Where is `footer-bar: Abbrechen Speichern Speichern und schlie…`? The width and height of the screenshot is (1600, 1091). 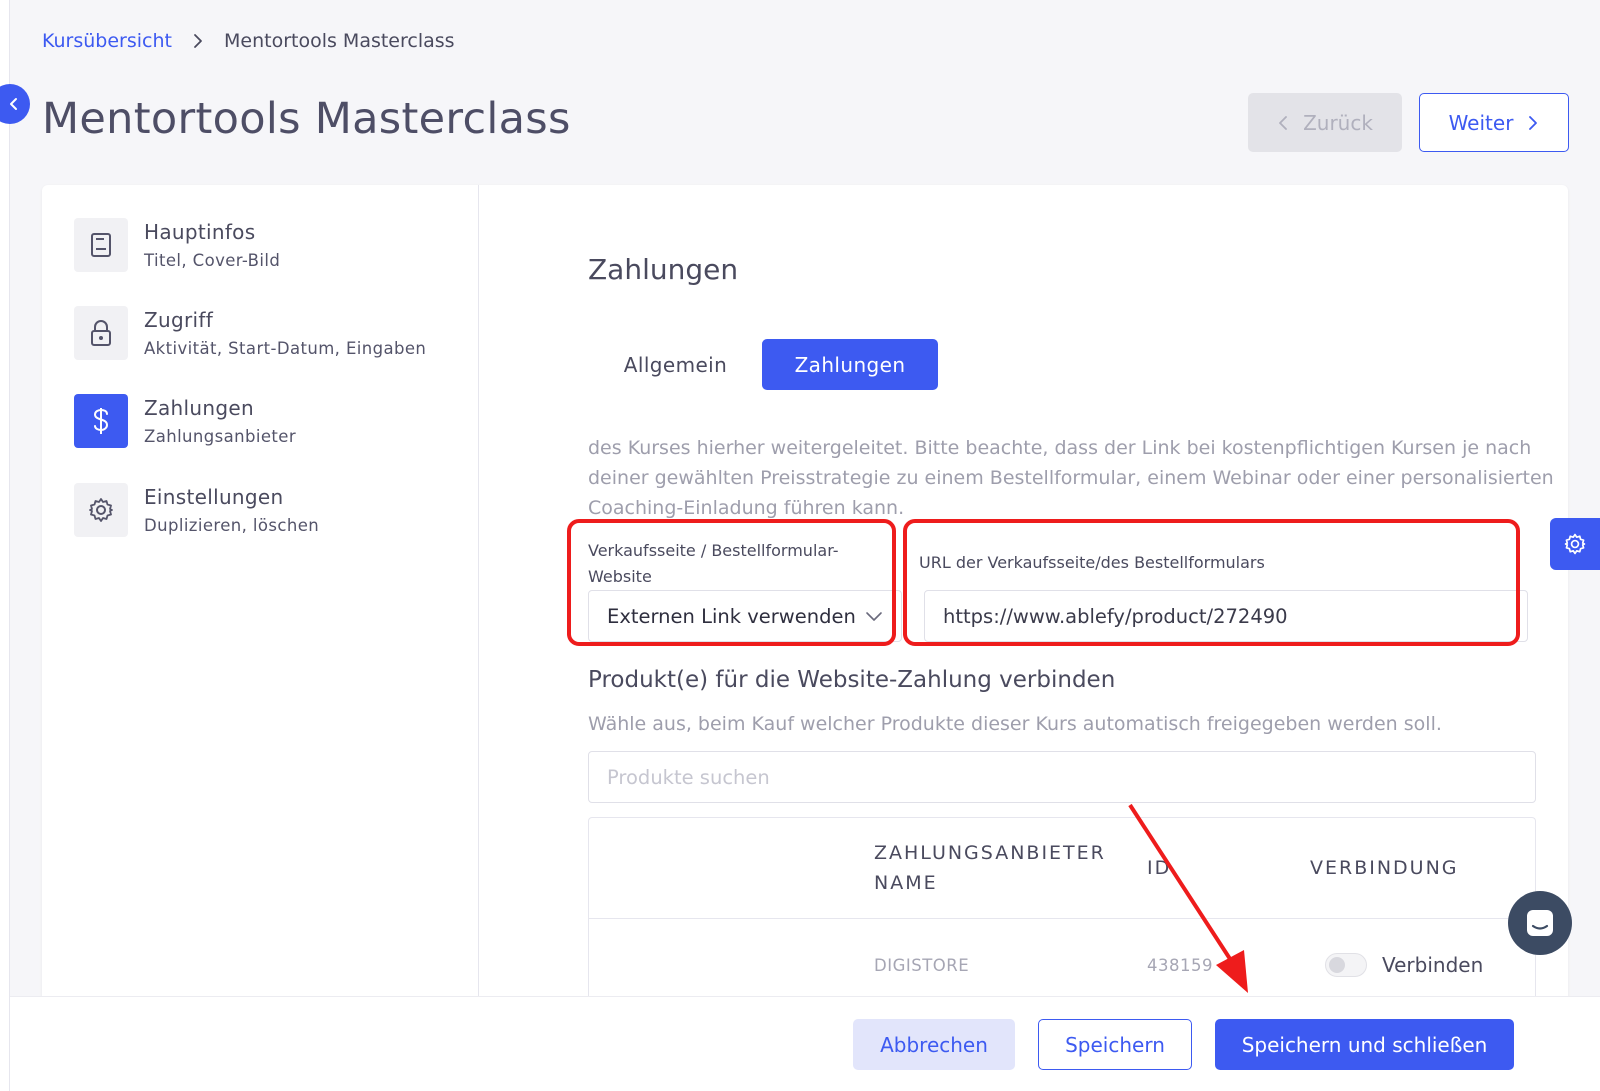
footer-bar: Abbrechen Speichern Speichern und schlie… is located at coordinates (805, 1043).